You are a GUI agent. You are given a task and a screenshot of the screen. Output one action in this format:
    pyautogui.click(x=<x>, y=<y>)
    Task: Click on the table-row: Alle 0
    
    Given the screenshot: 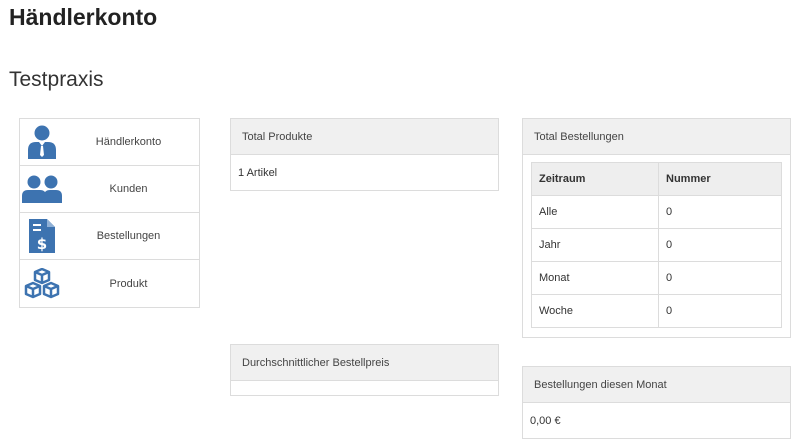 What is the action you would take?
    pyautogui.click(x=656, y=212)
    